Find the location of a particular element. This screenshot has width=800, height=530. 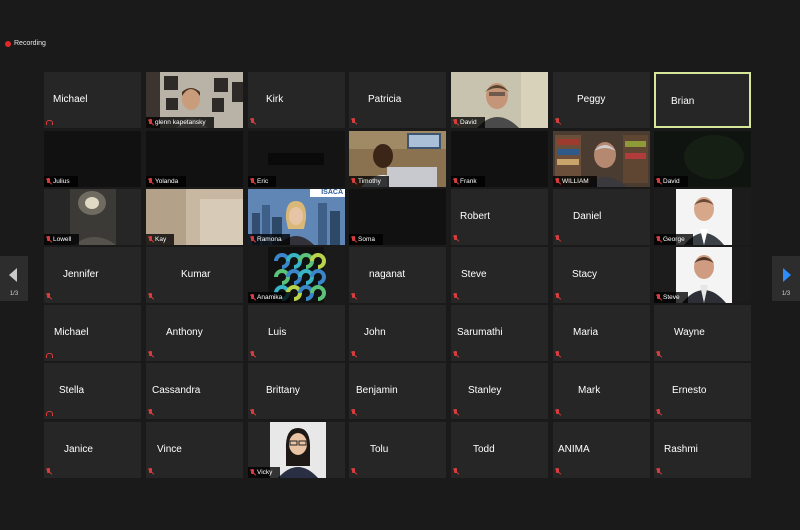

participant-name: Anthony is located at coordinates (184, 332).